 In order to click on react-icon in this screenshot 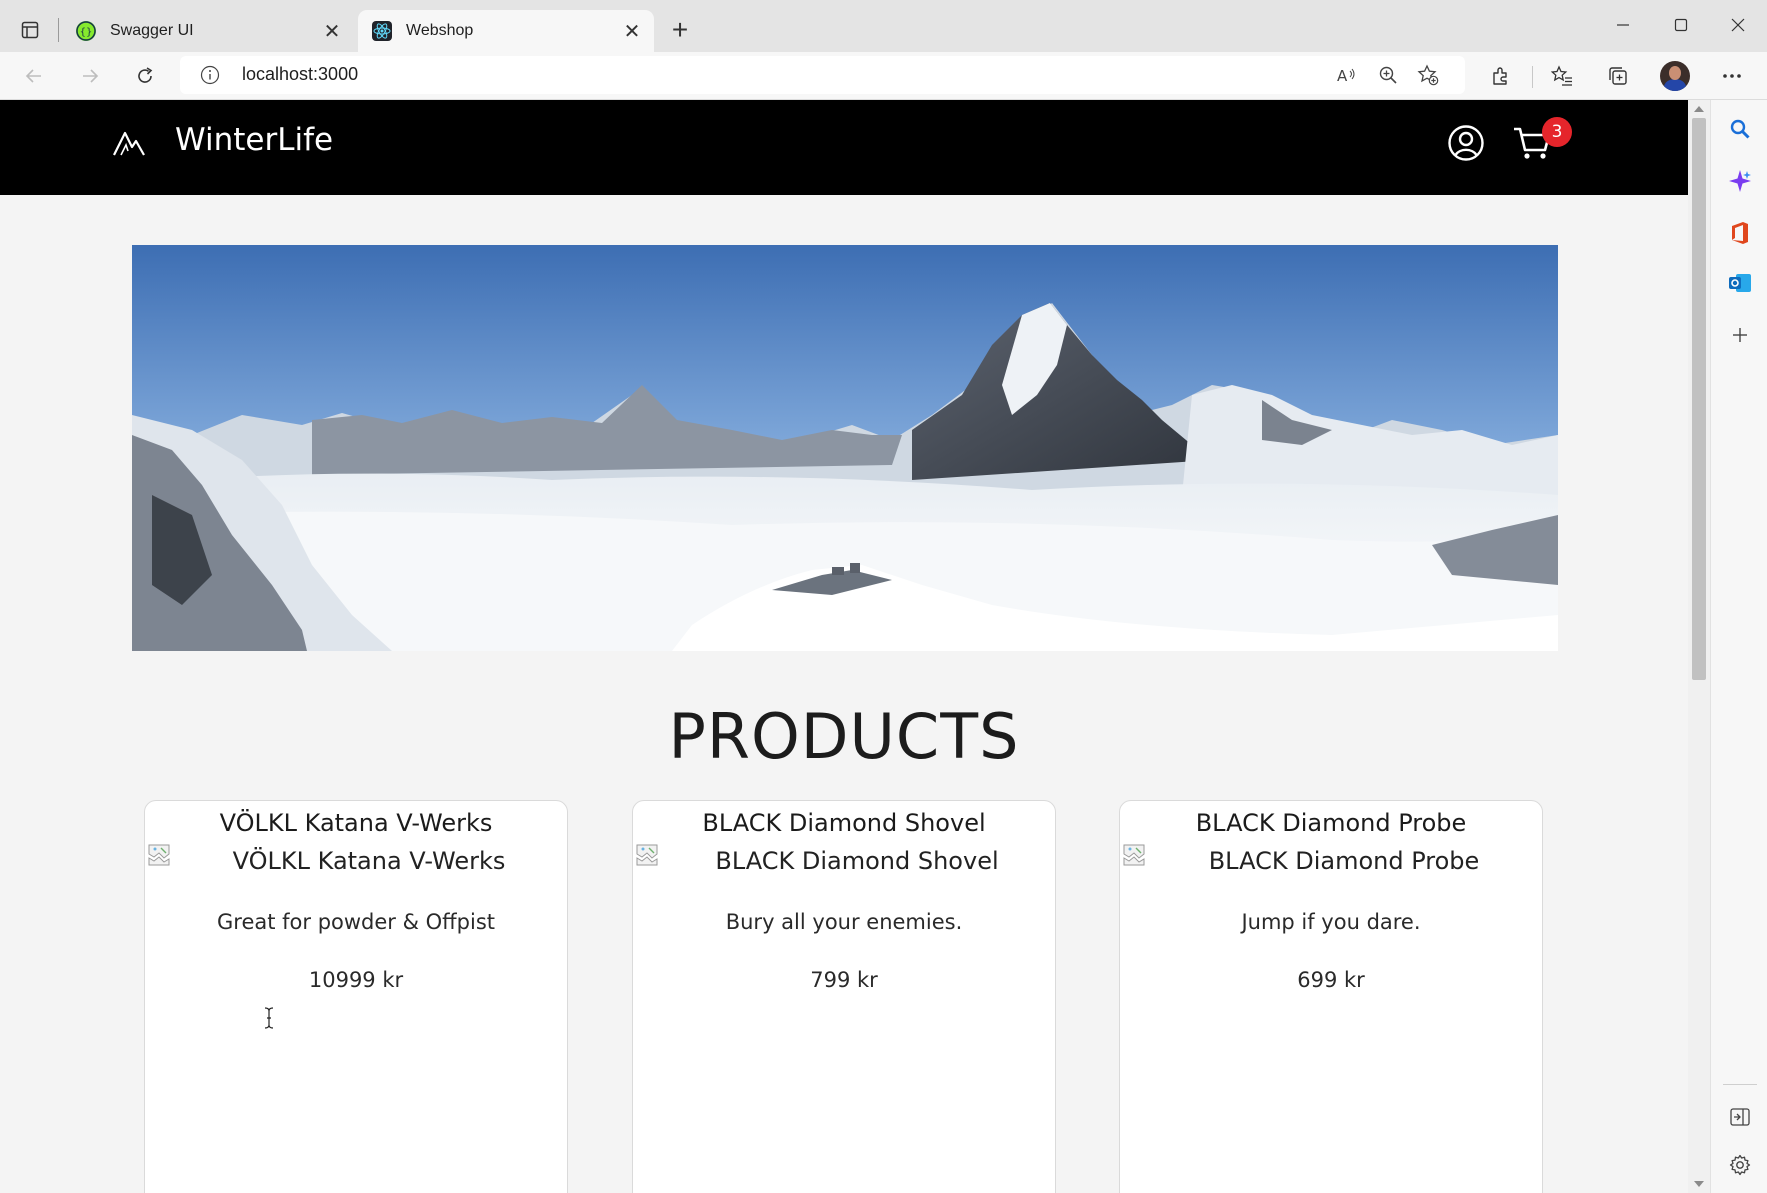, I will do `click(382, 31)`.